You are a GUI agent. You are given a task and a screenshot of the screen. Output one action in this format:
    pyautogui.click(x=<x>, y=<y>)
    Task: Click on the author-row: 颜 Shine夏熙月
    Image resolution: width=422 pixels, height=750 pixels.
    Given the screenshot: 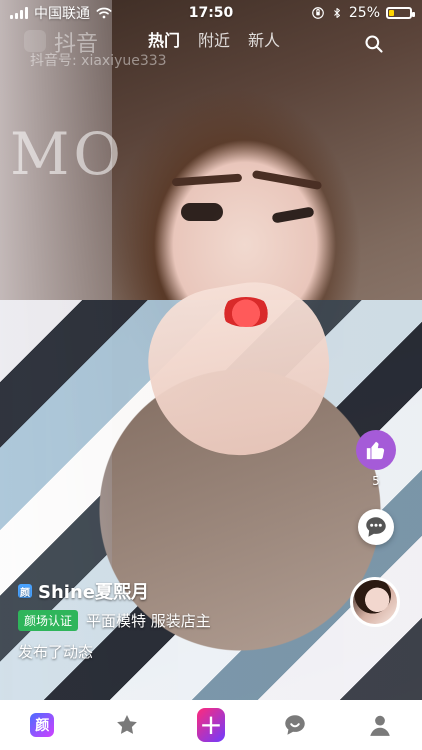 What is the action you would take?
    pyautogui.click(x=178, y=591)
    